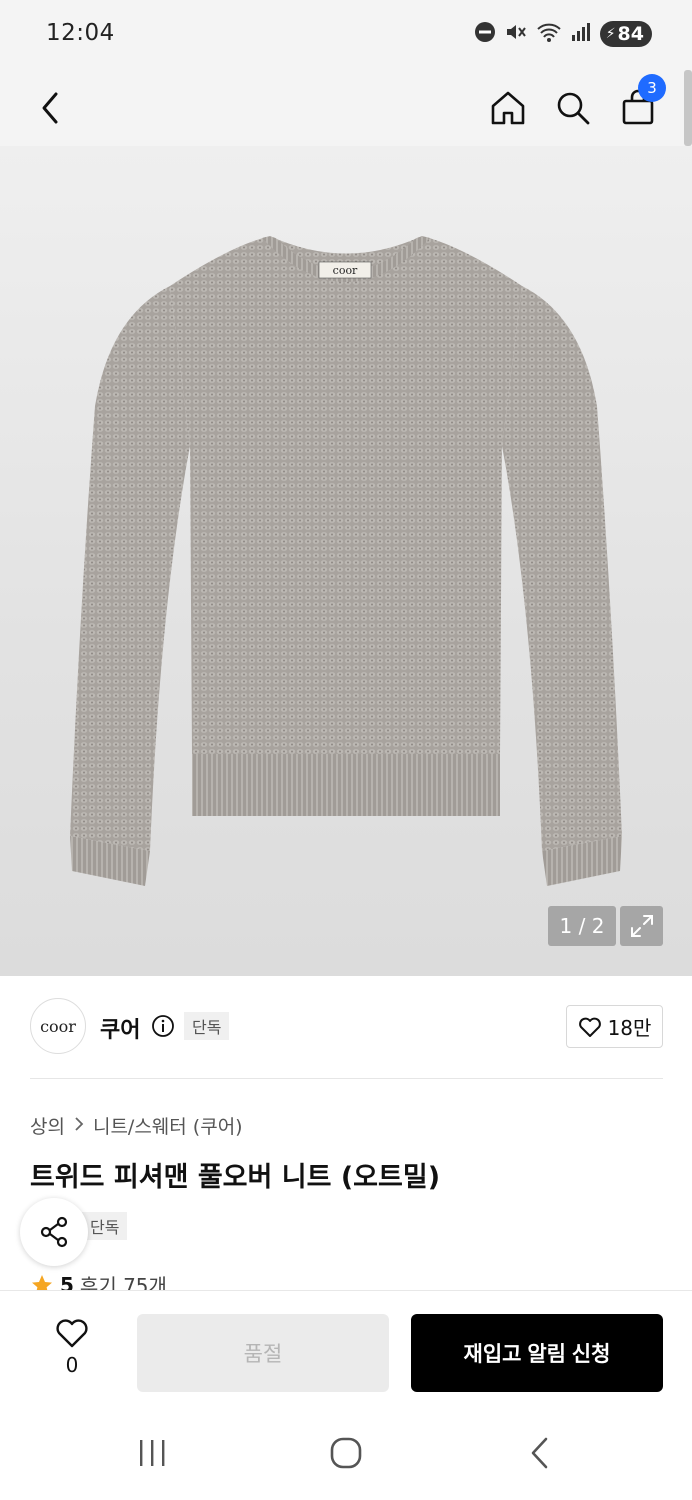 This screenshot has height=1500, width=692. What do you see at coordinates (105, 1226) in the screenshot?
I see `product-exclusive-tag: 단독` at bounding box center [105, 1226].